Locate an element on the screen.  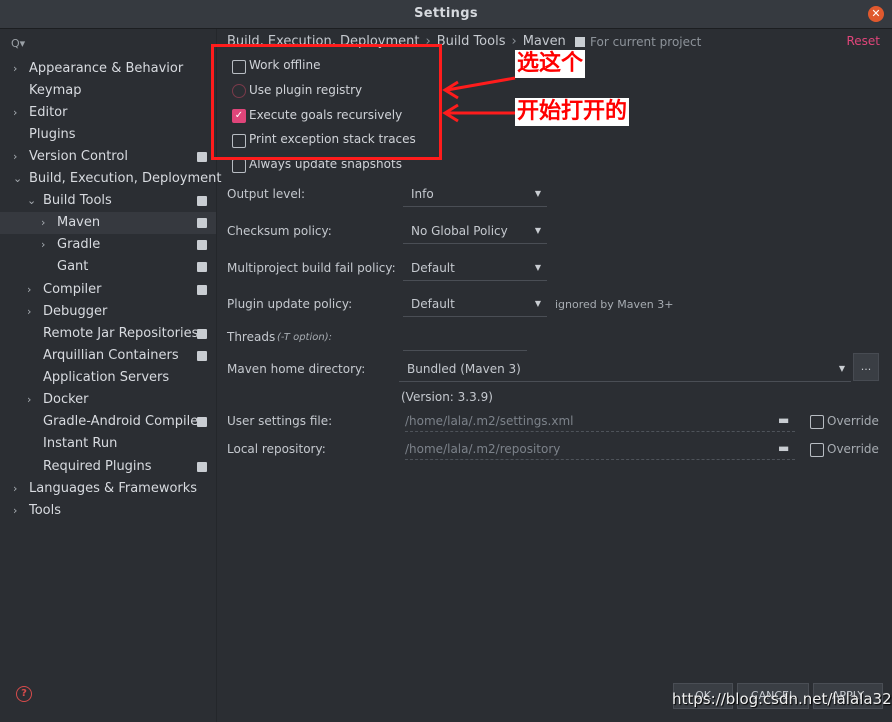
always-update-snapshots-checkbox is located at coordinates (239, 166).